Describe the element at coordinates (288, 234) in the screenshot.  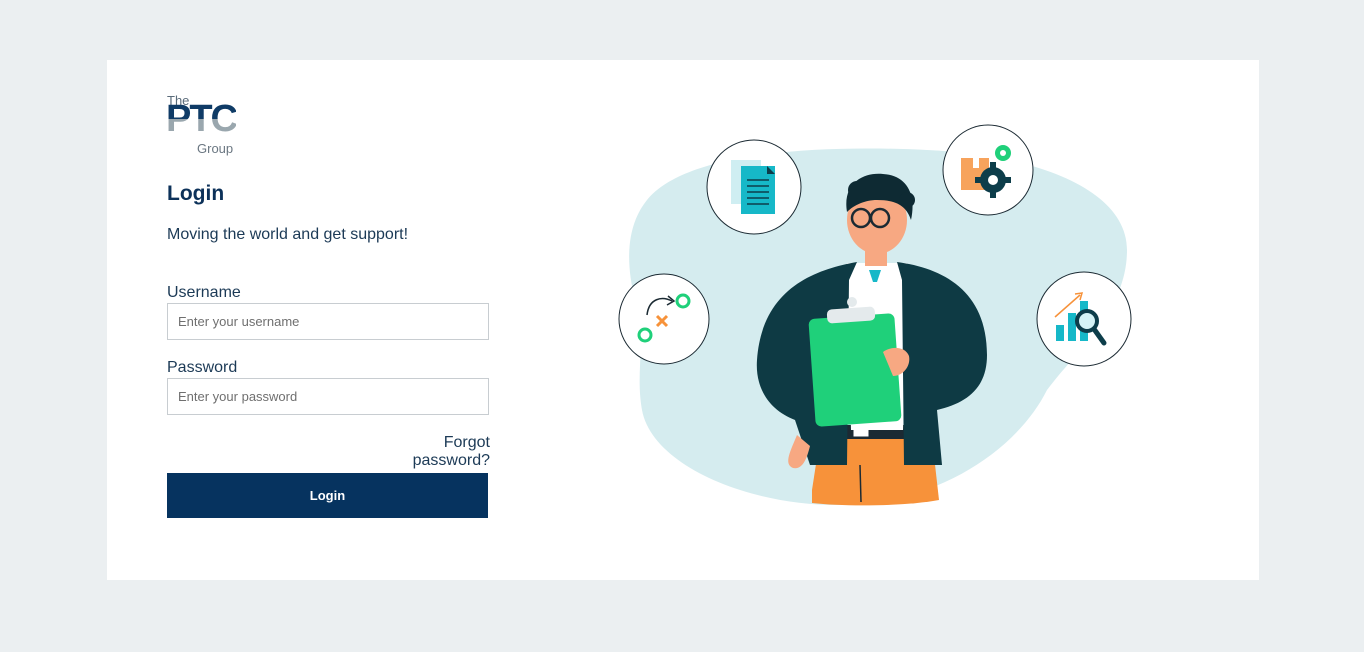
I see `login-subtitle: Moving the world and get support!` at that location.